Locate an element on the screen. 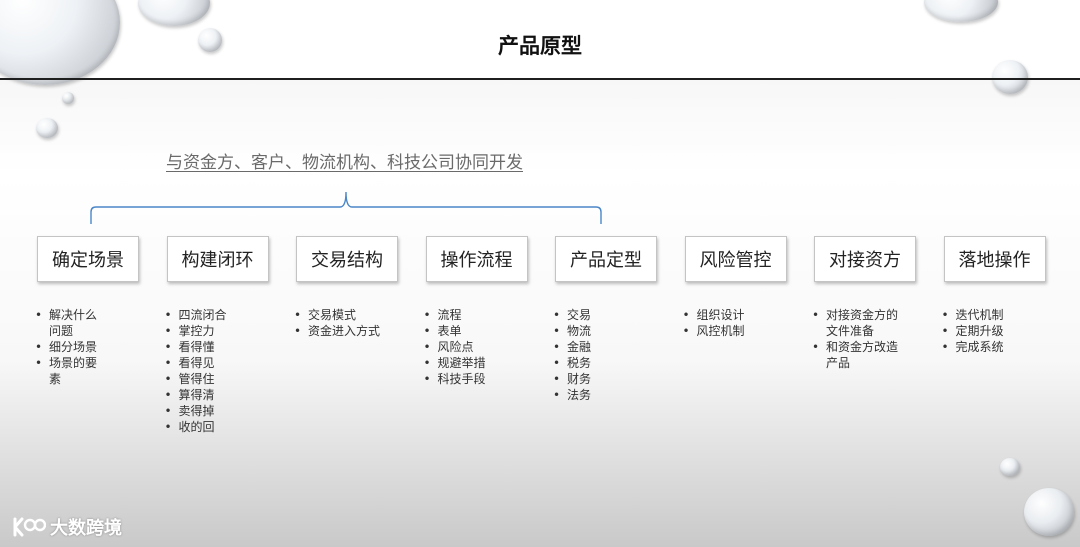 The image size is (1080, 547). bracket-line is located at coordinates (346, 207).